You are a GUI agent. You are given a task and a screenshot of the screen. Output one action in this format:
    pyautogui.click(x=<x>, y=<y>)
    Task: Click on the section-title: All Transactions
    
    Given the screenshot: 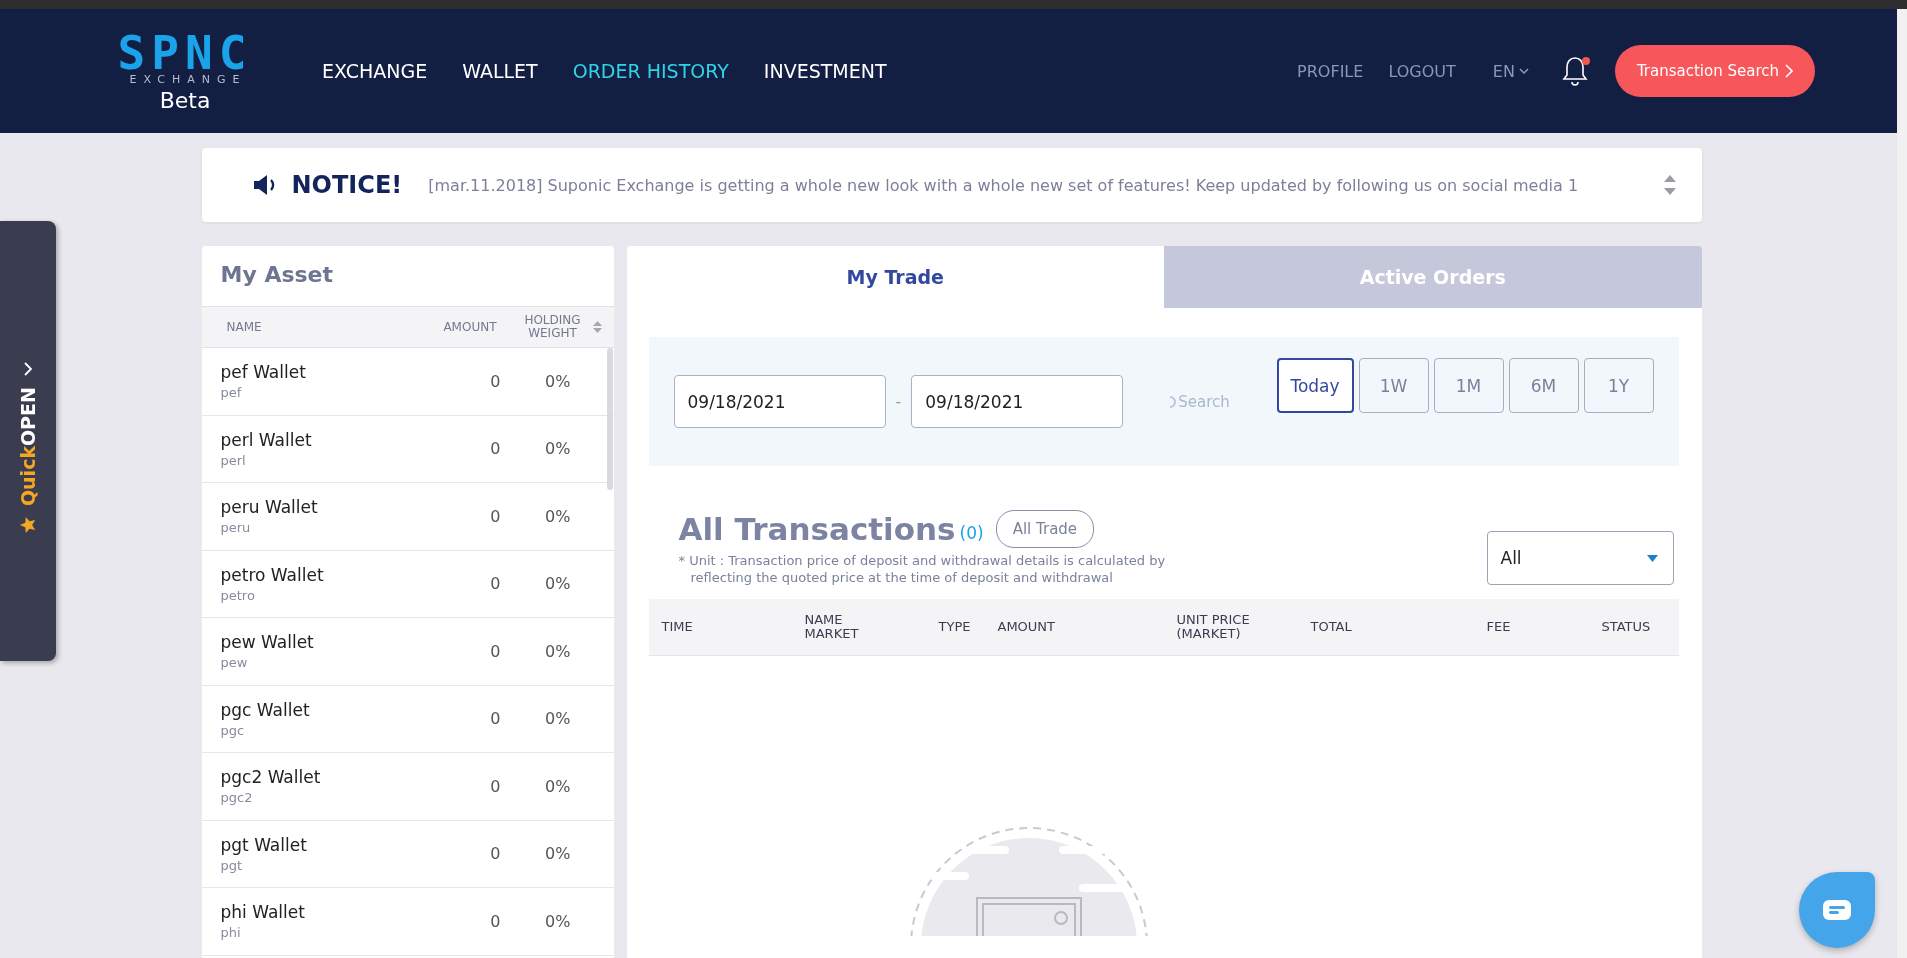 What is the action you would take?
    pyautogui.click(x=817, y=529)
    